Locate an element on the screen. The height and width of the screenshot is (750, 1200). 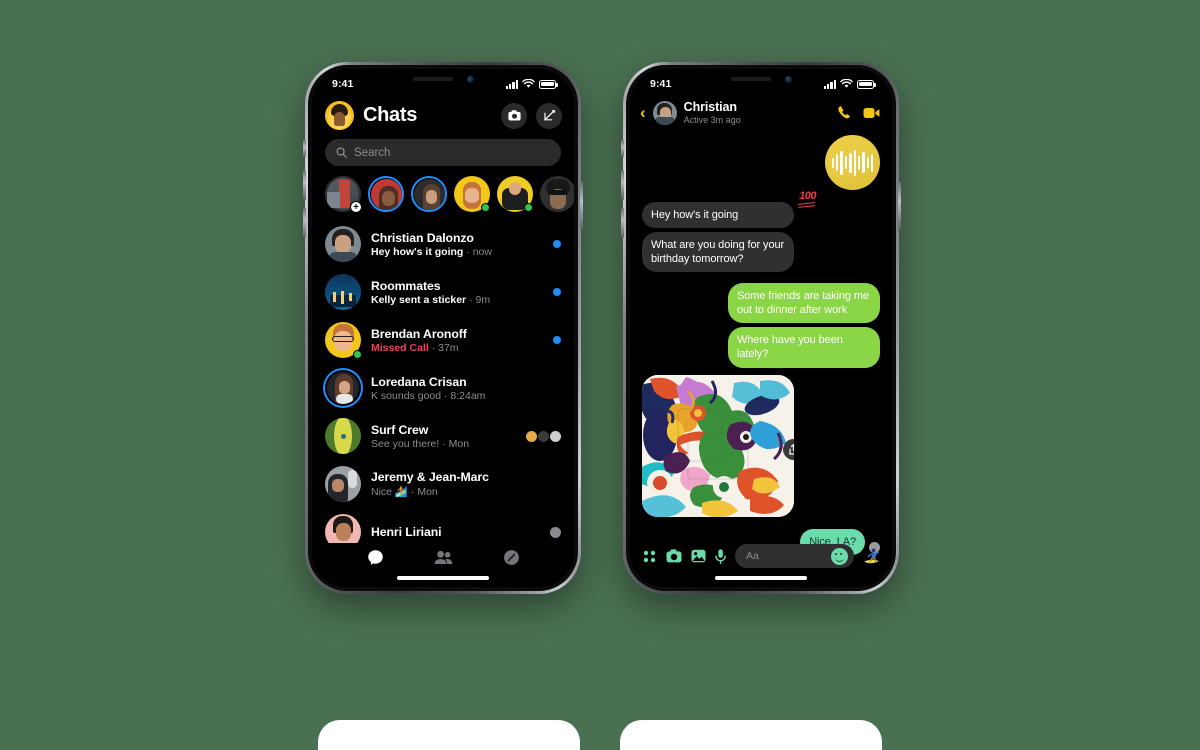
front-camera-icon is located at coordinates (788, 79).